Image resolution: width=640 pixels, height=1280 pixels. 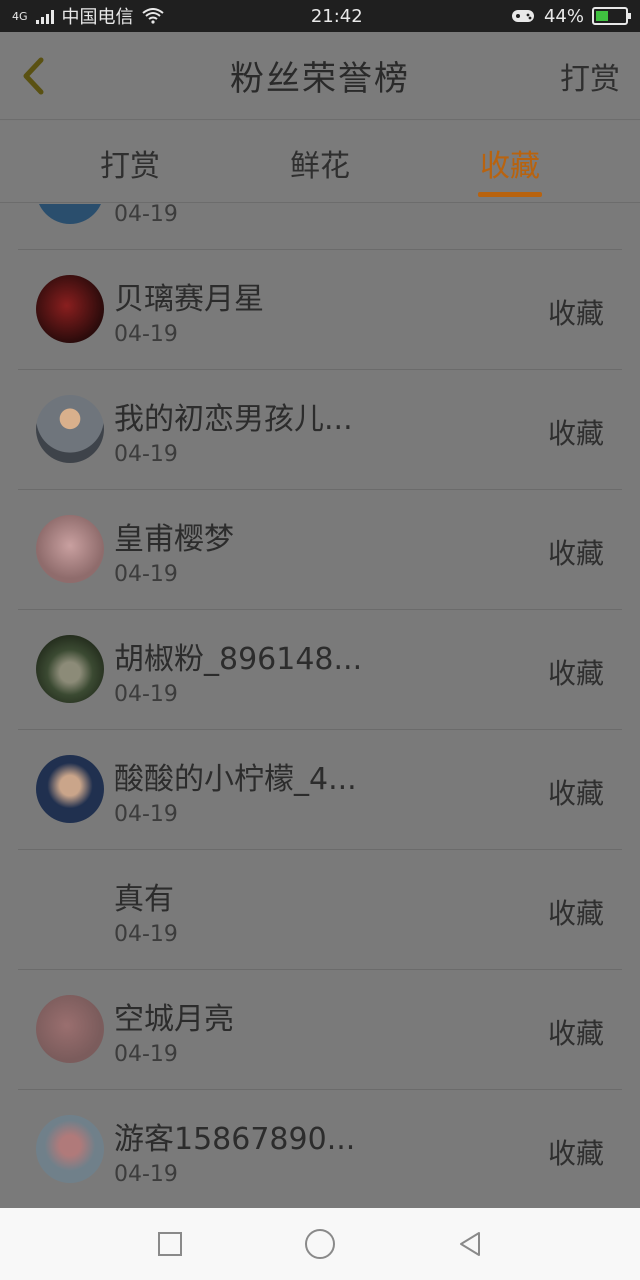 I want to click on game-controller-icon, so click(x=522, y=16).